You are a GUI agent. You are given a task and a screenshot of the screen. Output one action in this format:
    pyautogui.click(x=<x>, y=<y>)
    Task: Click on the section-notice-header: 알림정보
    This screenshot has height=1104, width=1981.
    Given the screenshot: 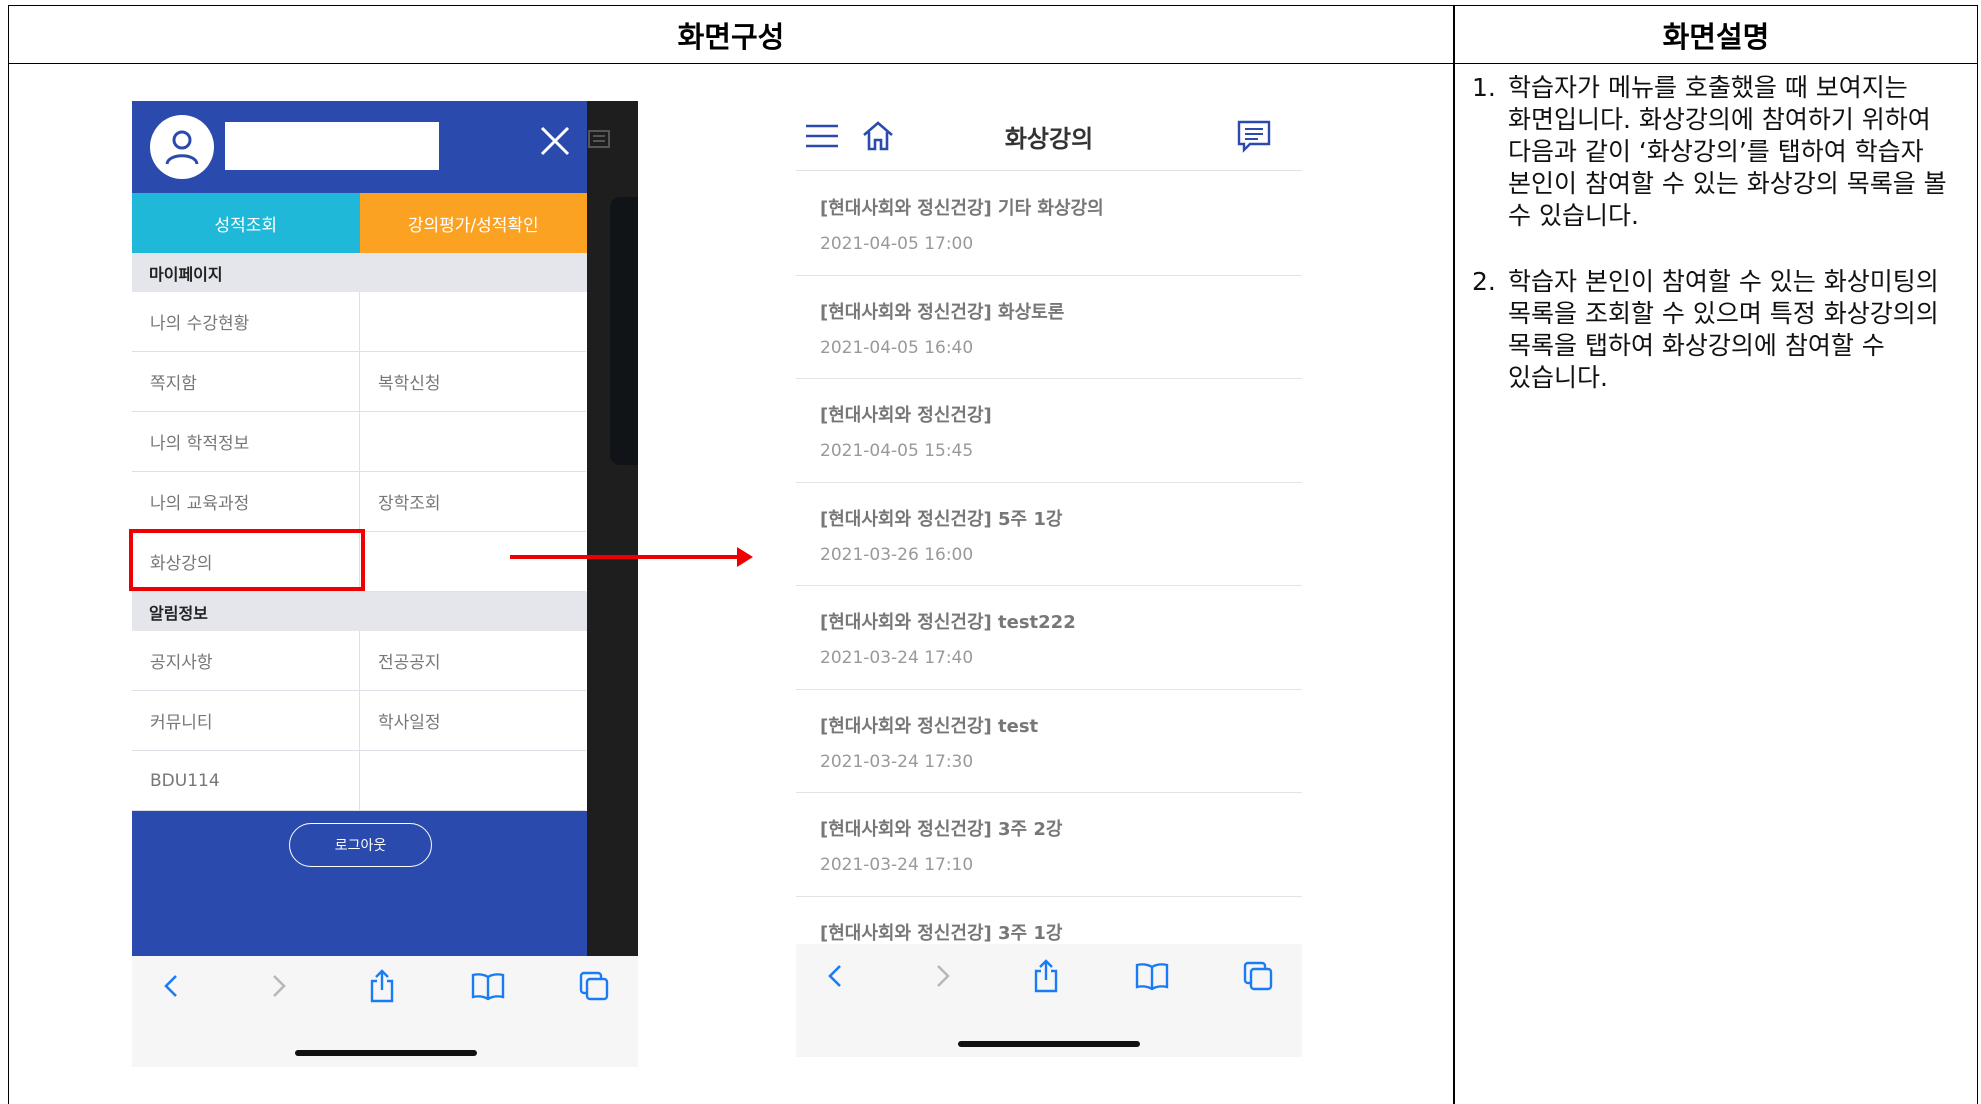 What is the action you would take?
    pyautogui.click(x=359, y=611)
    